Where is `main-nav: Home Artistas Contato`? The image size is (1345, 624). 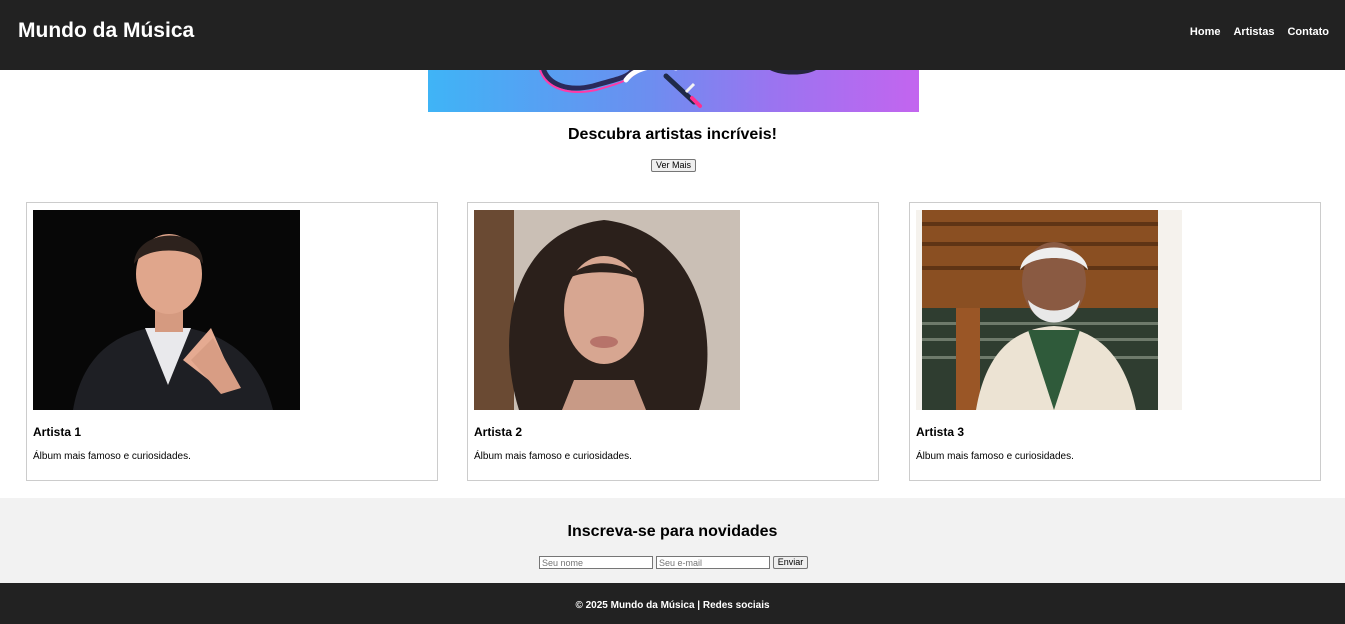 main-nav: Home Artistas Contato is located at coordinates (1259, 32).